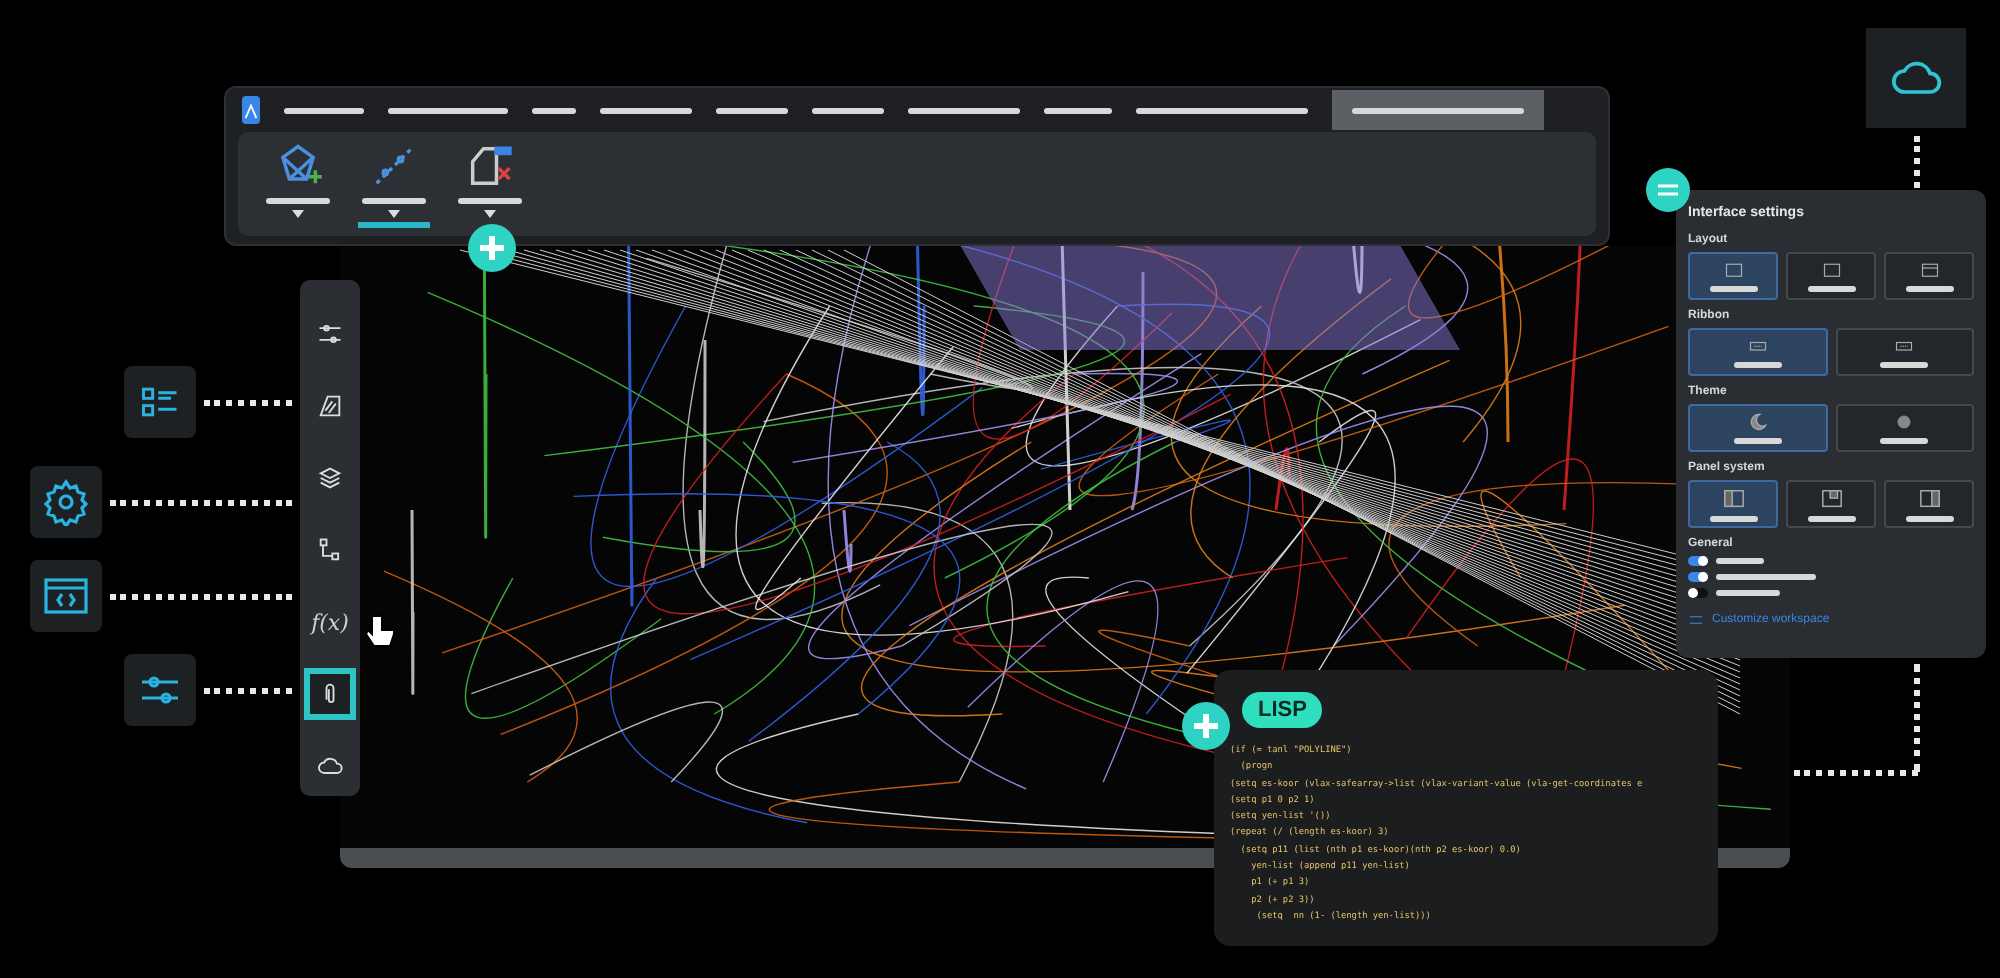 The image size is (2000, 978). Describe the element at coordinates (1916, 78) in the screenshot. I see `cloud-tile` at that location.